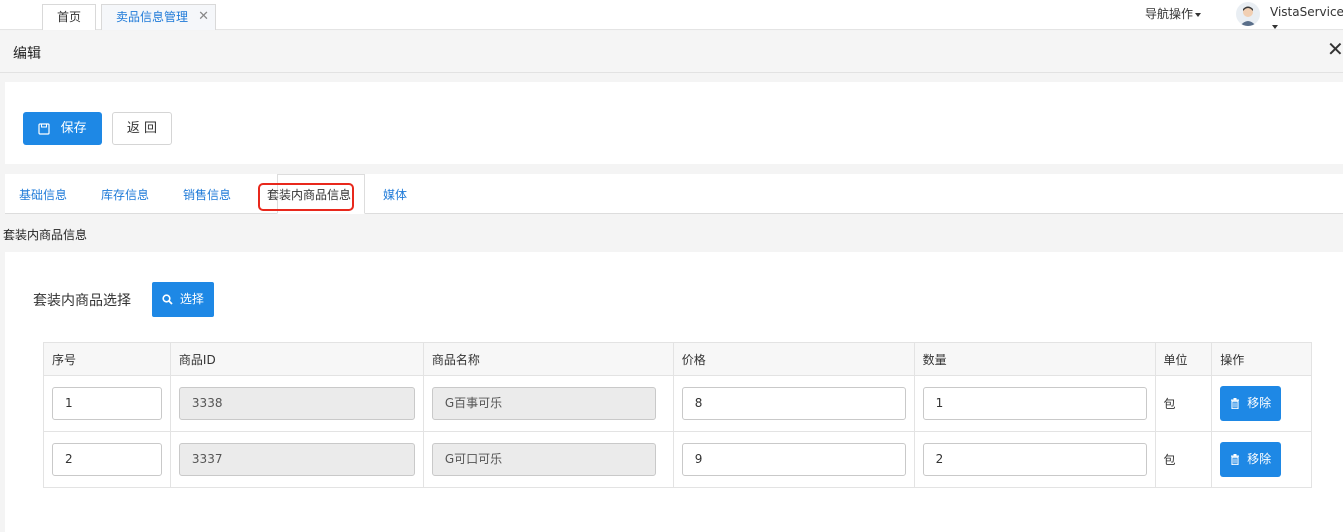  Describe the element at coordinates (1034, 459) in the screenshot. I see `quantity-input: 2` at that location.